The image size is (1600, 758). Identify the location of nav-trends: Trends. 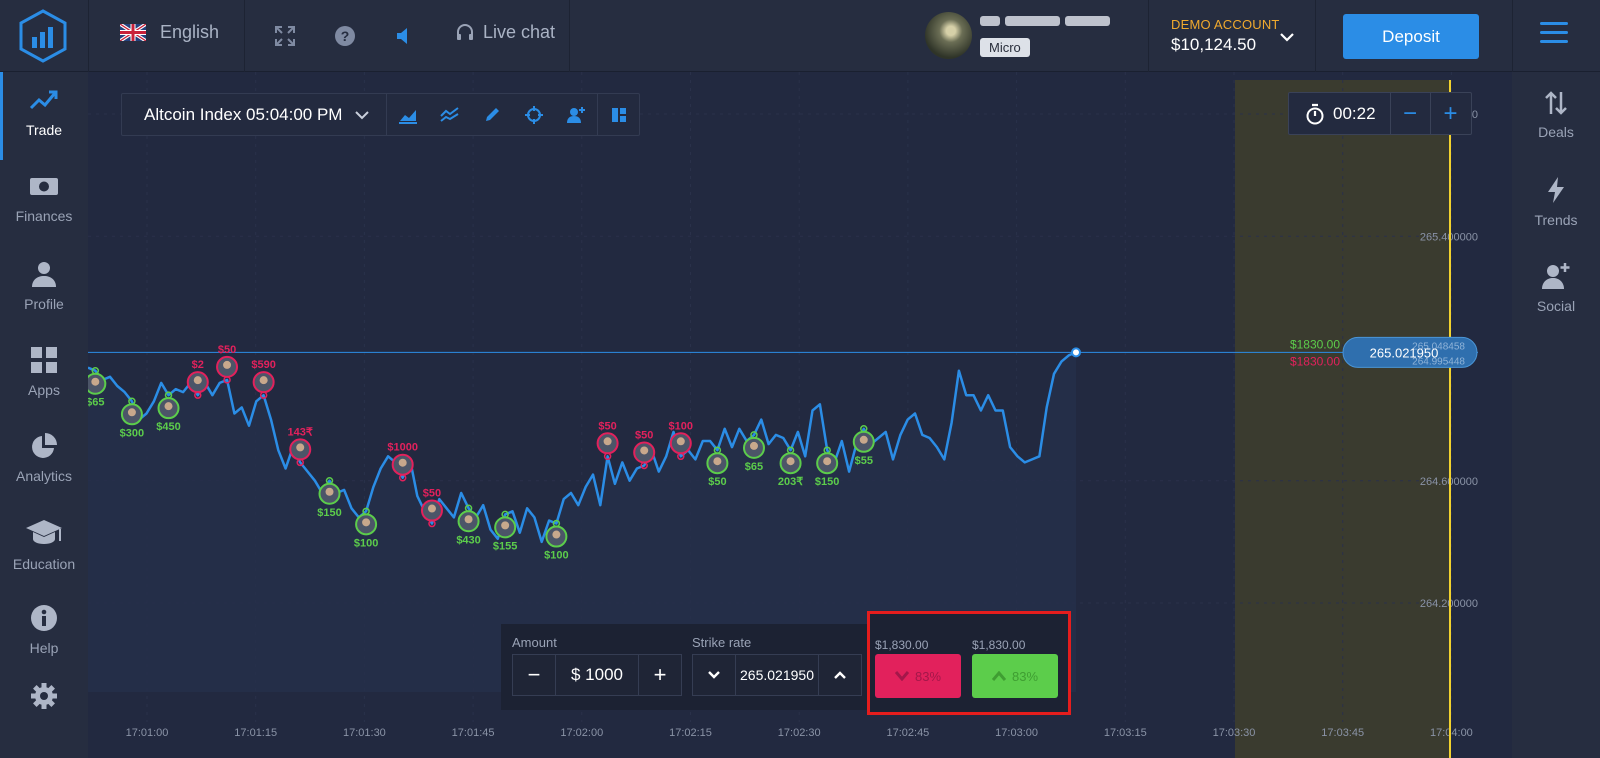
(1556, 202).